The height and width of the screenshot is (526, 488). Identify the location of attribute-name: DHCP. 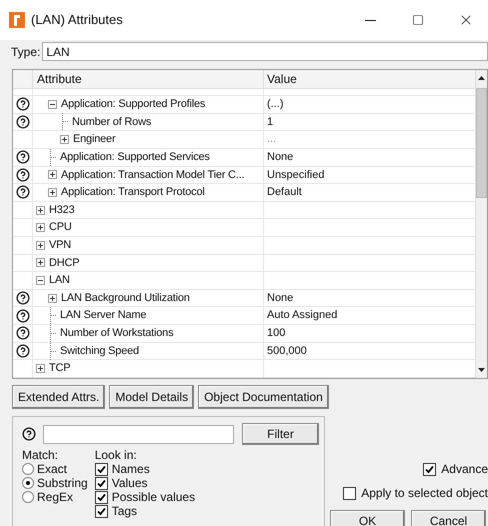
(64, 263).